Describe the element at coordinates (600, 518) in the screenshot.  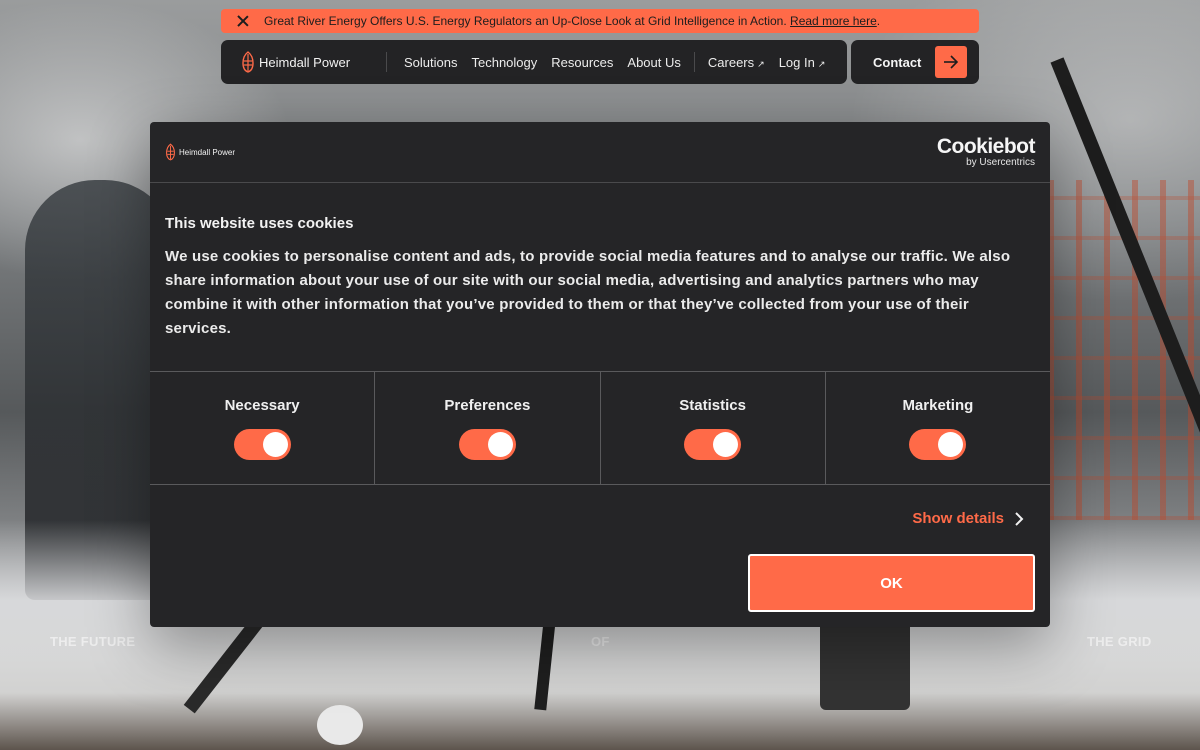
I see `show-details-row: Show details` at that location.